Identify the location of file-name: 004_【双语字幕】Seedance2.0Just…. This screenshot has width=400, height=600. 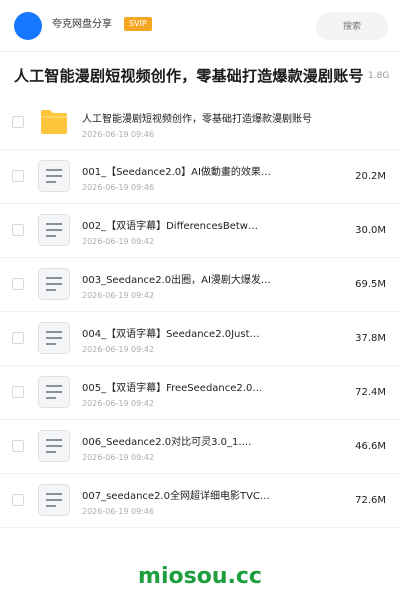
(171, 334).